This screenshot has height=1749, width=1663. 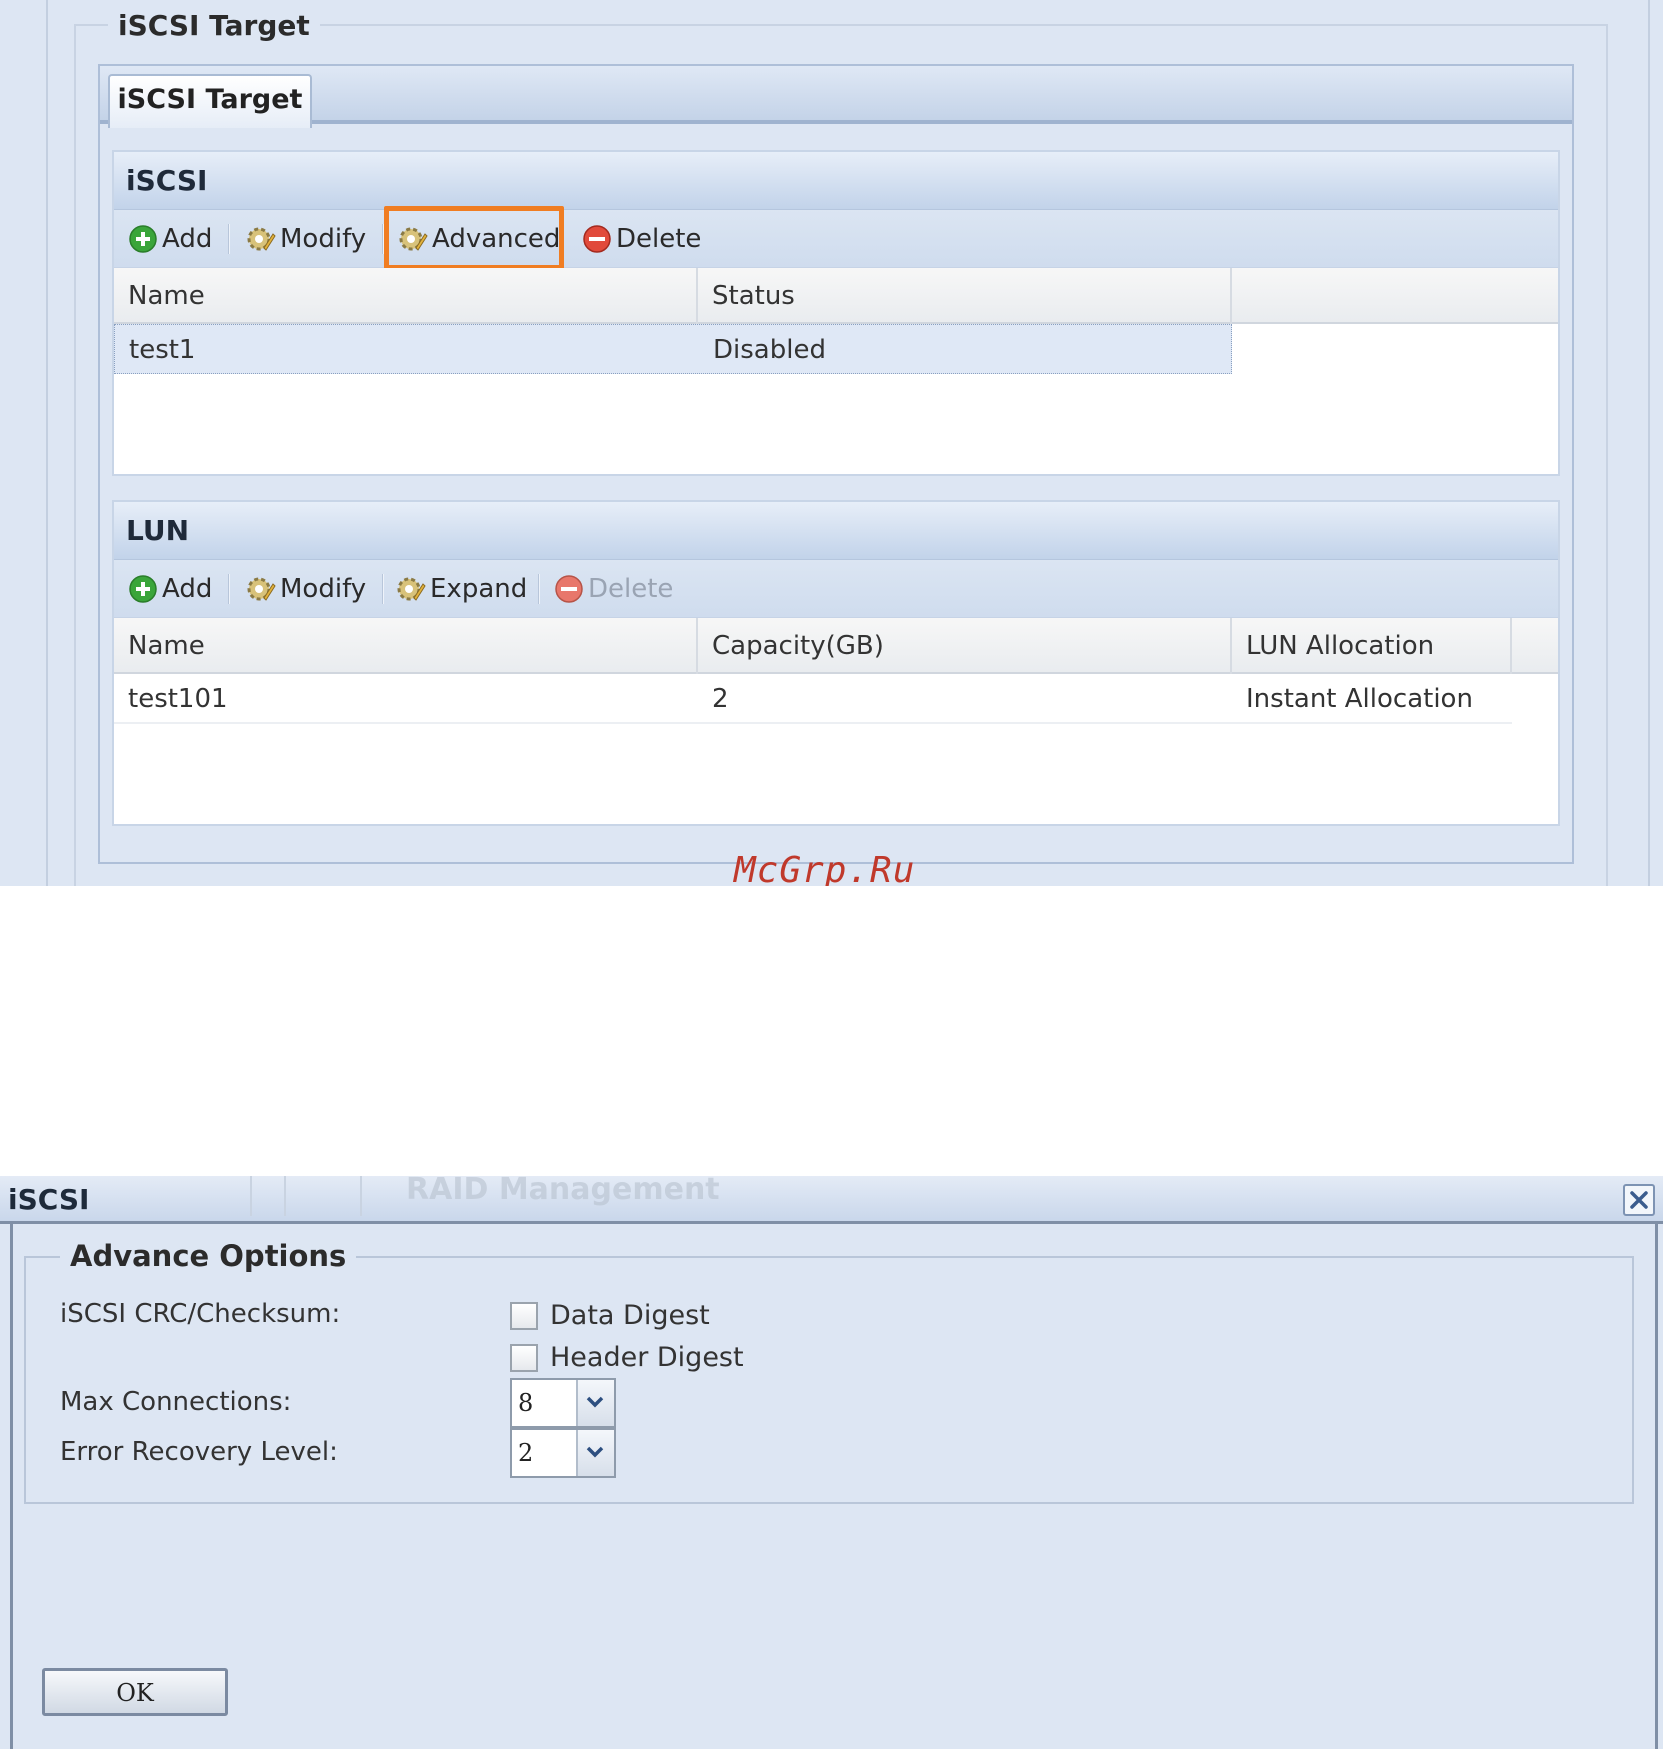 I want to click on ok-button: OK, so click(x=135, y=1692).